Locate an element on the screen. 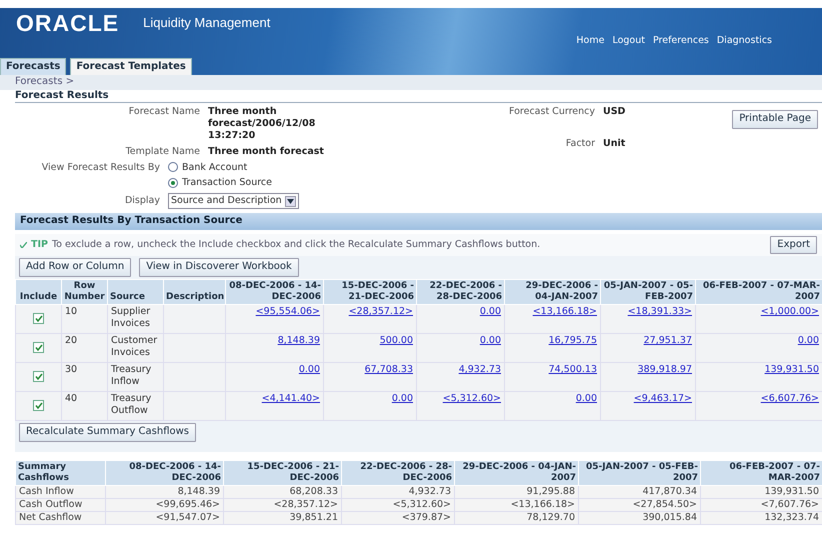 This screenshot has width=822, height=554. field-value: Three month forecast/2006/12/08 13:27:20 is located at coordinates (262, 124).